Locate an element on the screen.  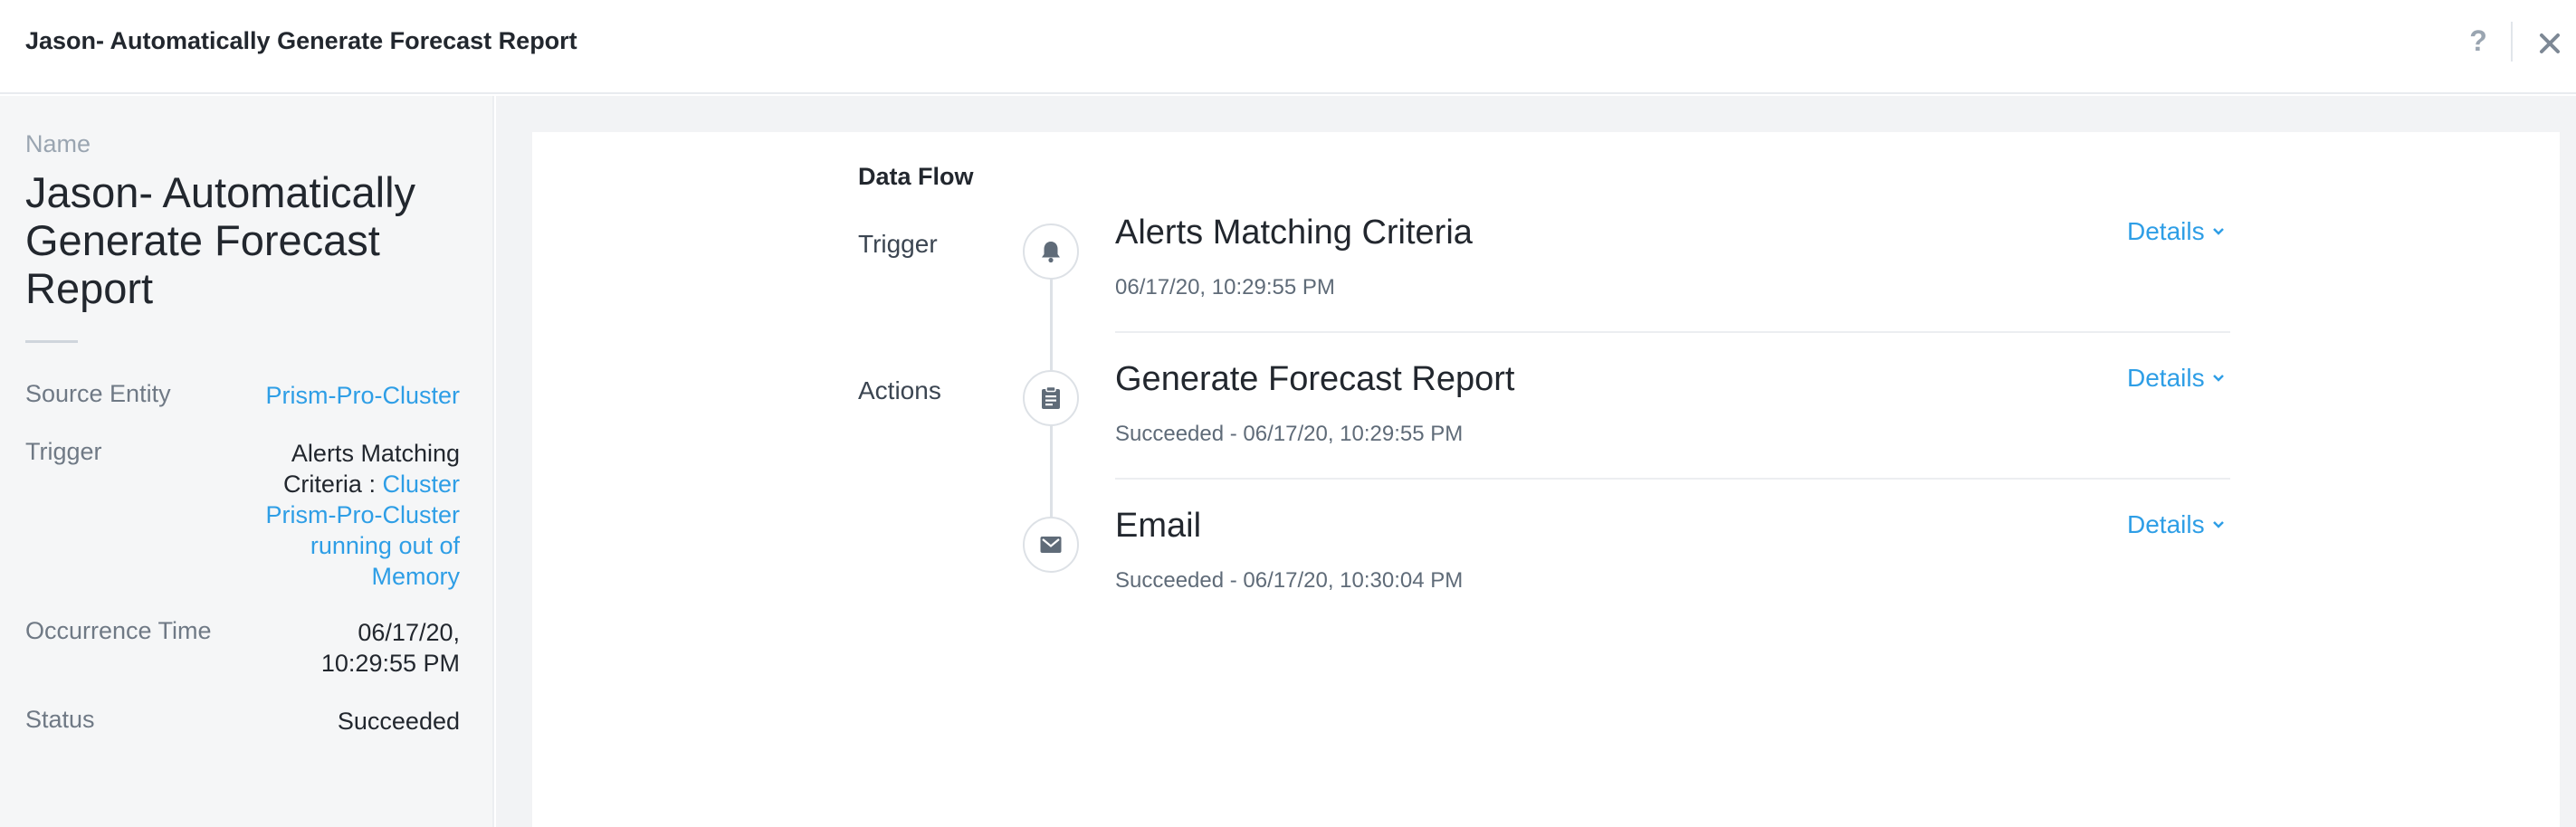
step-status-generate-report: Succeeded - 06/17/20, 10:29:55 PM is located at coordinates (1289, 434).